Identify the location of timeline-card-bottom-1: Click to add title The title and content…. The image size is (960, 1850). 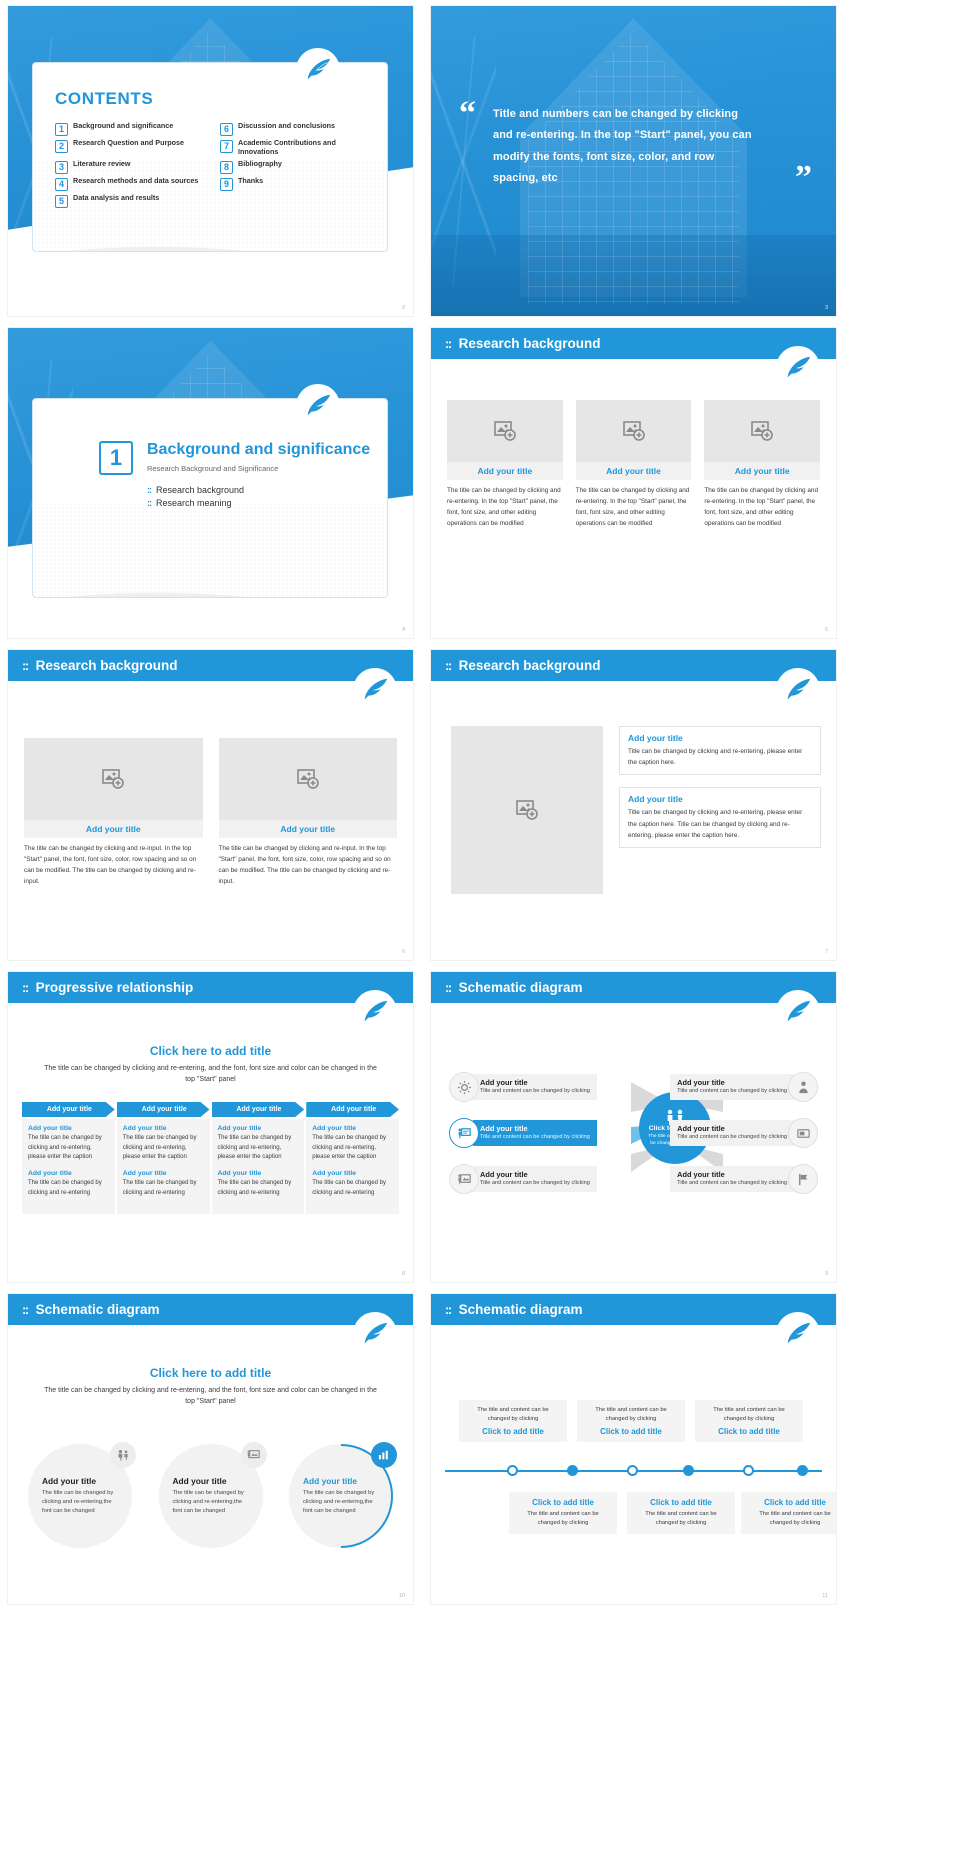
(563, 1513).